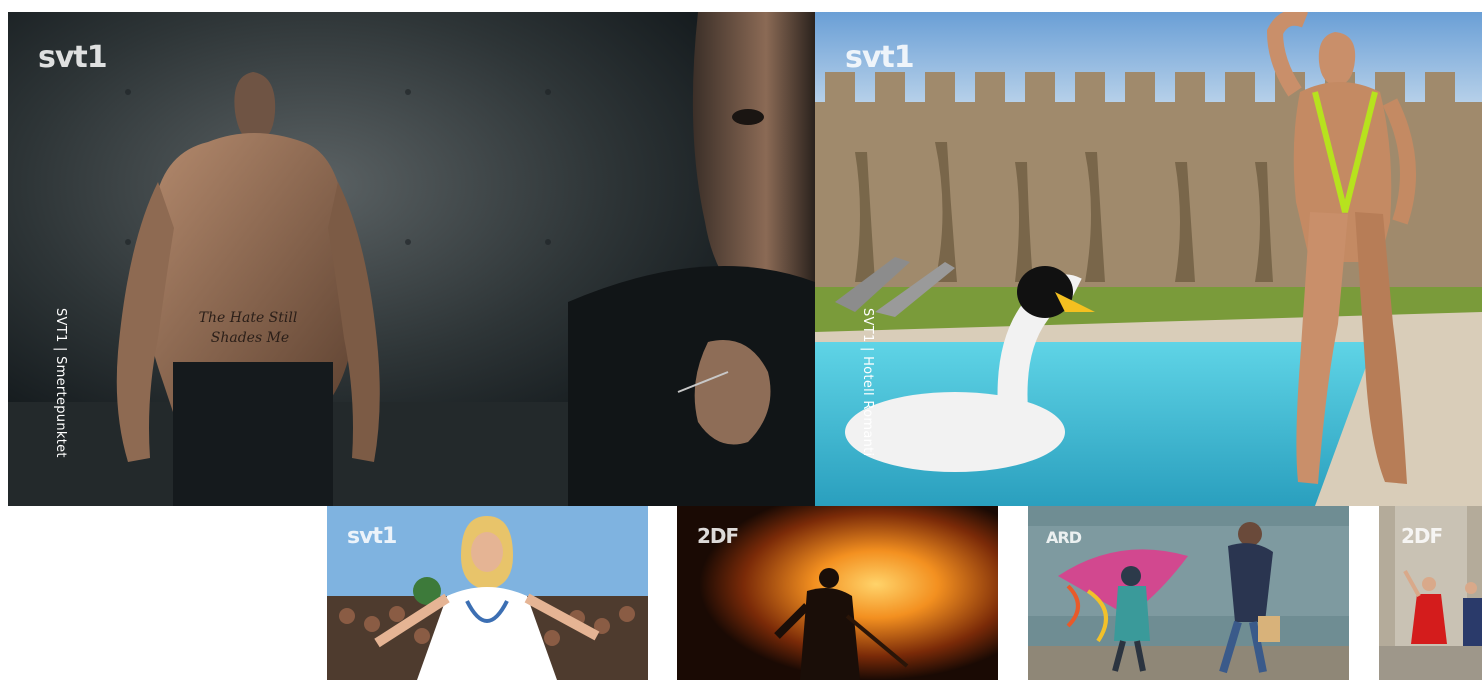  Describe the element at coordinates (487, 593) in the screenshot. I see `program-tile-1: svt1` at that location.